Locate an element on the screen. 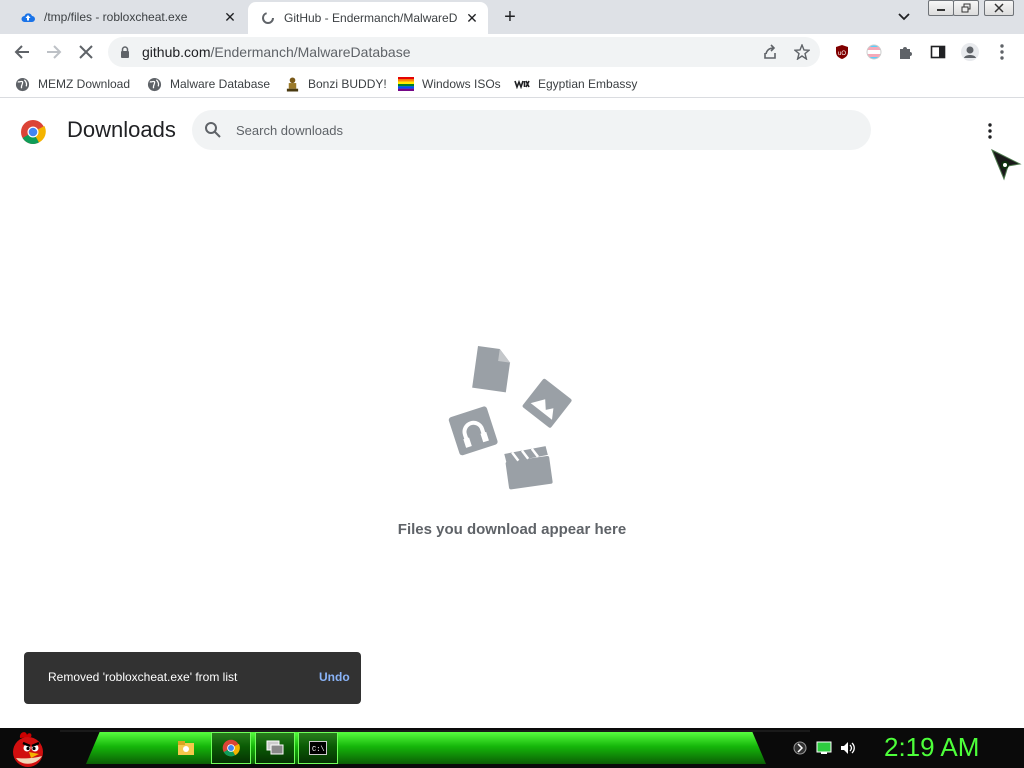  undo-button: Undo is located at coordinates (334, 677).